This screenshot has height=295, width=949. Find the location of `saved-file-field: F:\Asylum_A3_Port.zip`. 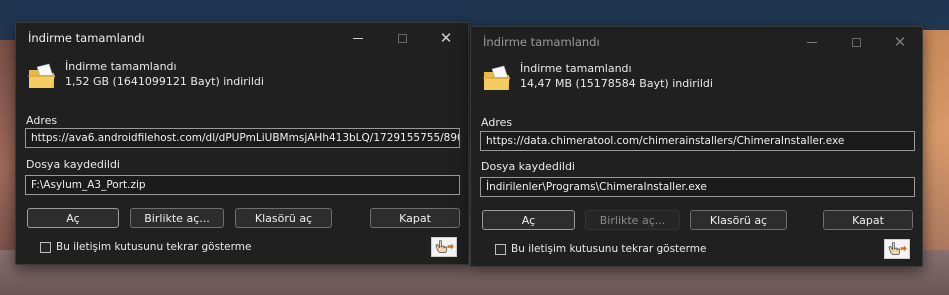

saved-file-field: F:\Asylum_A3_Port.zip is located at coordinates (242, 185).